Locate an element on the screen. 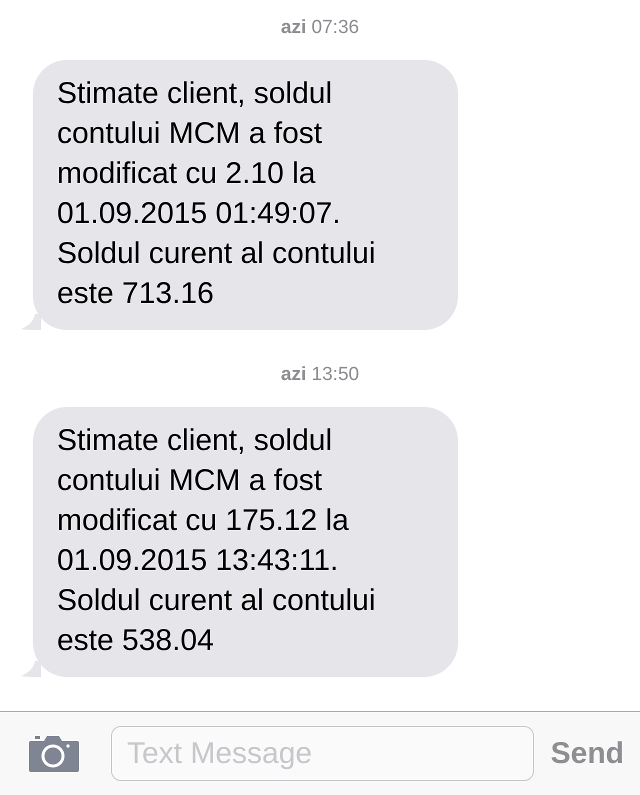 This screenshot has height=795, width=640. send-button: Send is located at coordinates (587, 753).